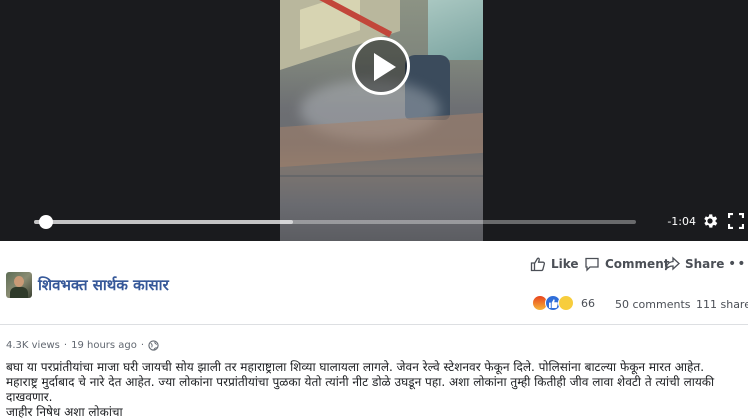  Describe the element at coordinates (335, 222) in the screenshot. I see `seek-bar` at that location.